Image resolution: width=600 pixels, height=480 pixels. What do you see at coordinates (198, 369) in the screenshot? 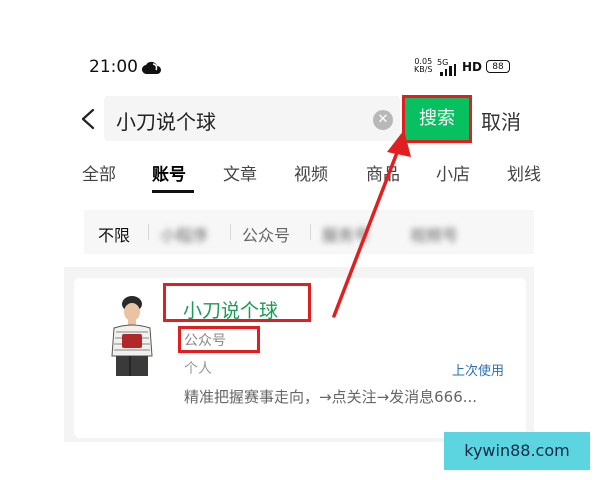
I see `account-category: 个人` at bounding box center [198, 369].